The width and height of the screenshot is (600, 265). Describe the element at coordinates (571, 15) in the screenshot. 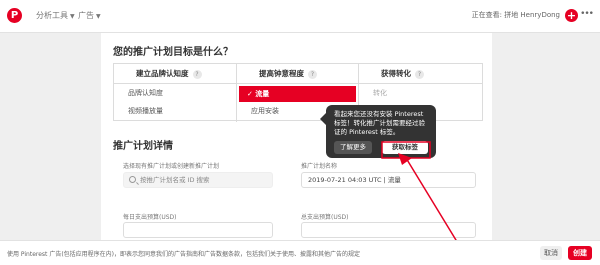

I see `create-plus-button: +` at that location.